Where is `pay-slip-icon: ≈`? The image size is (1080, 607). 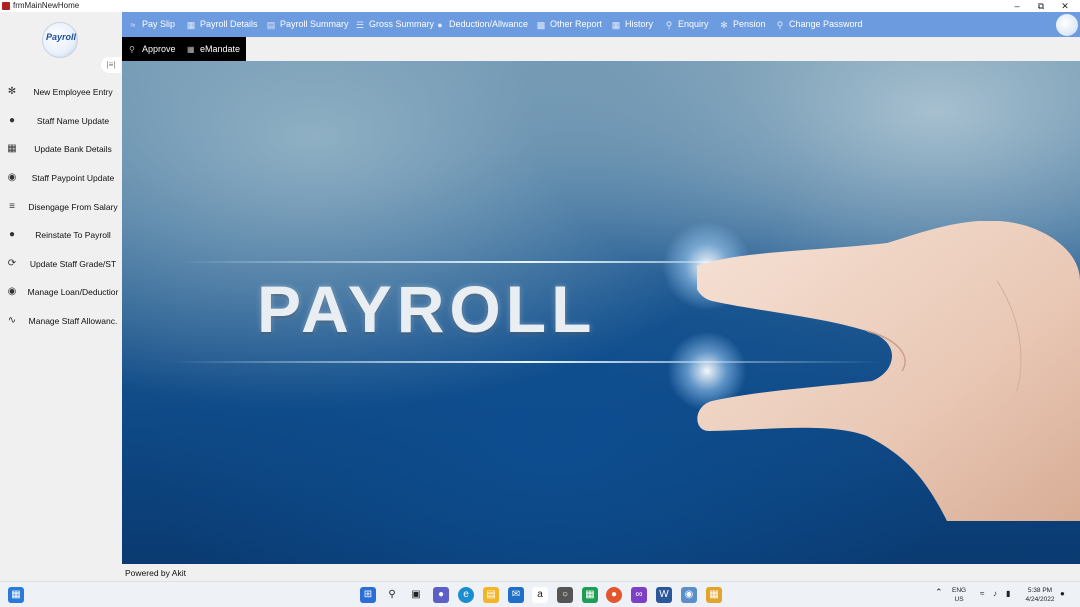
pay-slip-icon: ≈ is located at coordinates (133, 25).